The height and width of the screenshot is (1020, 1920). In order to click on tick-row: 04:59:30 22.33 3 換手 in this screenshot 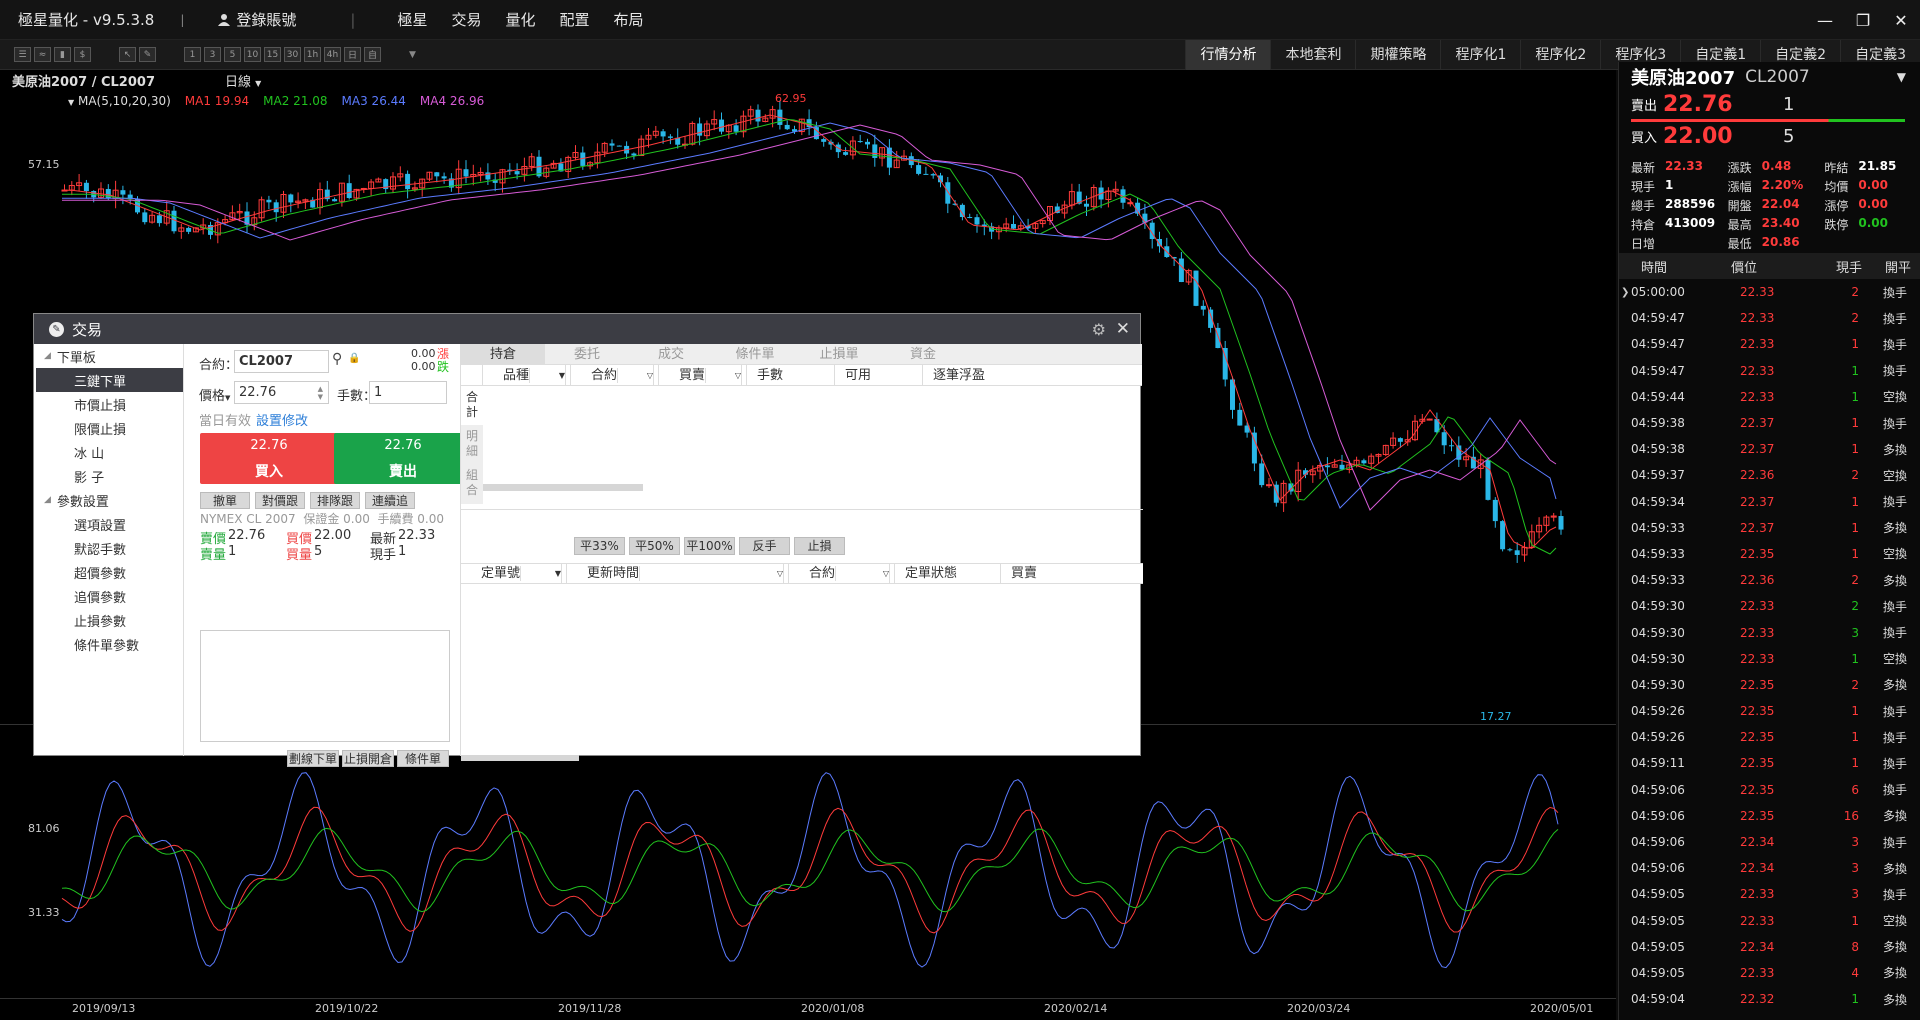, I will do `click(1769, 632)`.